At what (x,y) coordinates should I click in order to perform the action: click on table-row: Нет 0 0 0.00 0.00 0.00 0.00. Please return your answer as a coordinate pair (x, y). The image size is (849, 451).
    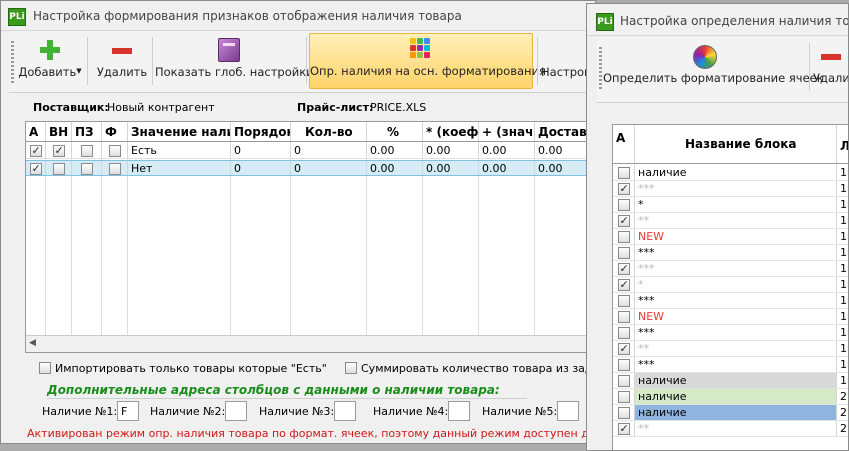
    Looking at the image, I should click on (310, 168).